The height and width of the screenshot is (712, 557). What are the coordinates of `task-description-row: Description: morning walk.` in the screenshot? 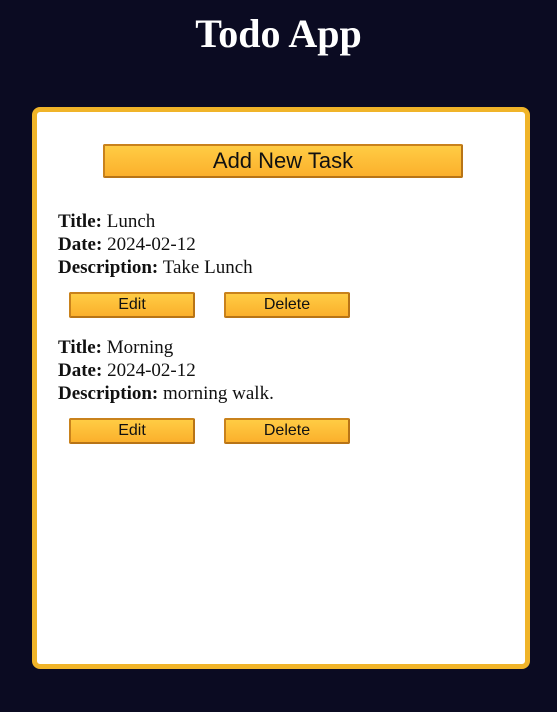 It's located at (278, 393).